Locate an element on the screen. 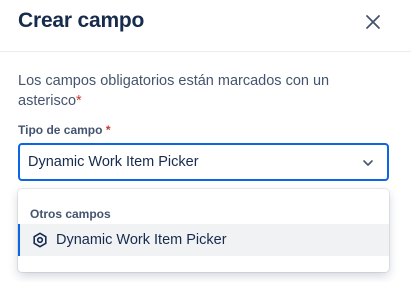 The image size is (411, 282). field-type-select-value: Dynamic Work Item Picker is located at coordinates (113, 162).